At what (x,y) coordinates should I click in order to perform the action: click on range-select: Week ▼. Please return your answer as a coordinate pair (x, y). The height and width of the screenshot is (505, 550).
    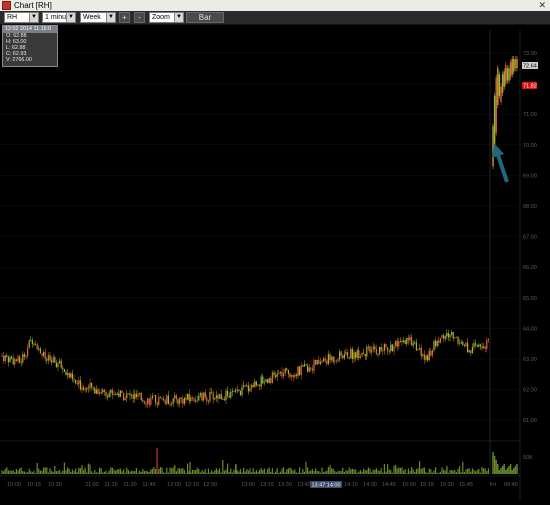
    Looking at the image, I should click on (98, 17).